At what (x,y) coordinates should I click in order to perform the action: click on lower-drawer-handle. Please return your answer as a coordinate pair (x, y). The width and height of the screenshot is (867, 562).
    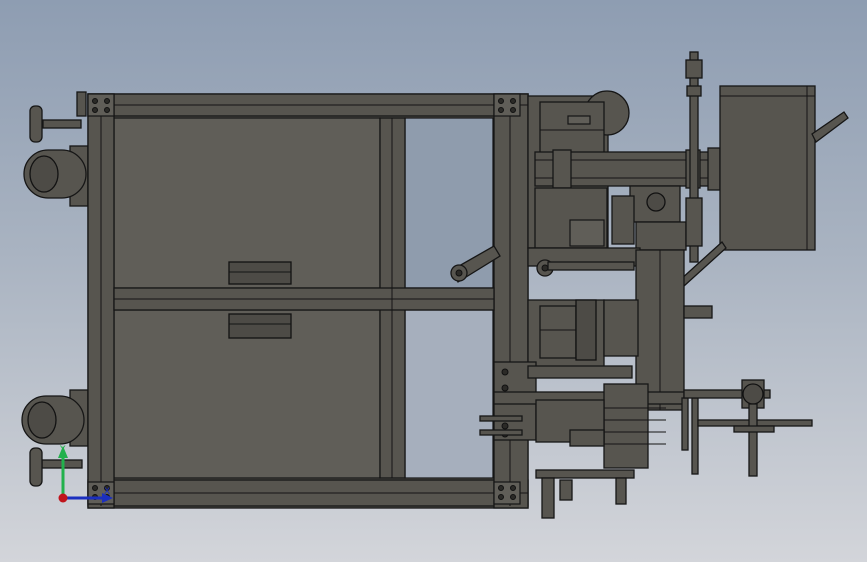
    Looking at the image, I should click on (260, 326).